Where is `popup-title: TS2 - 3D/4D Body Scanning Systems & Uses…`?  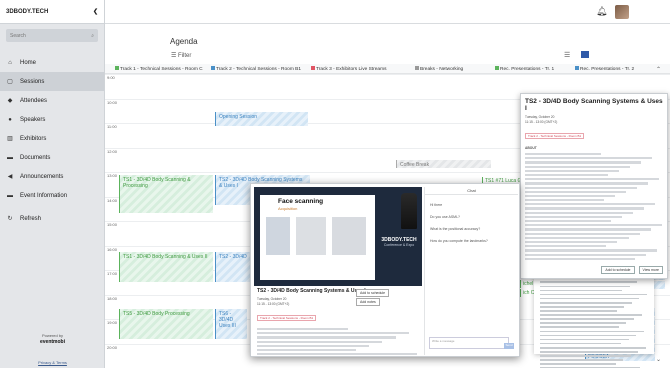
popup-title: TS2 - 3D/4D Body Scanning Systems & Uses… is located at coordinates (594, 105).